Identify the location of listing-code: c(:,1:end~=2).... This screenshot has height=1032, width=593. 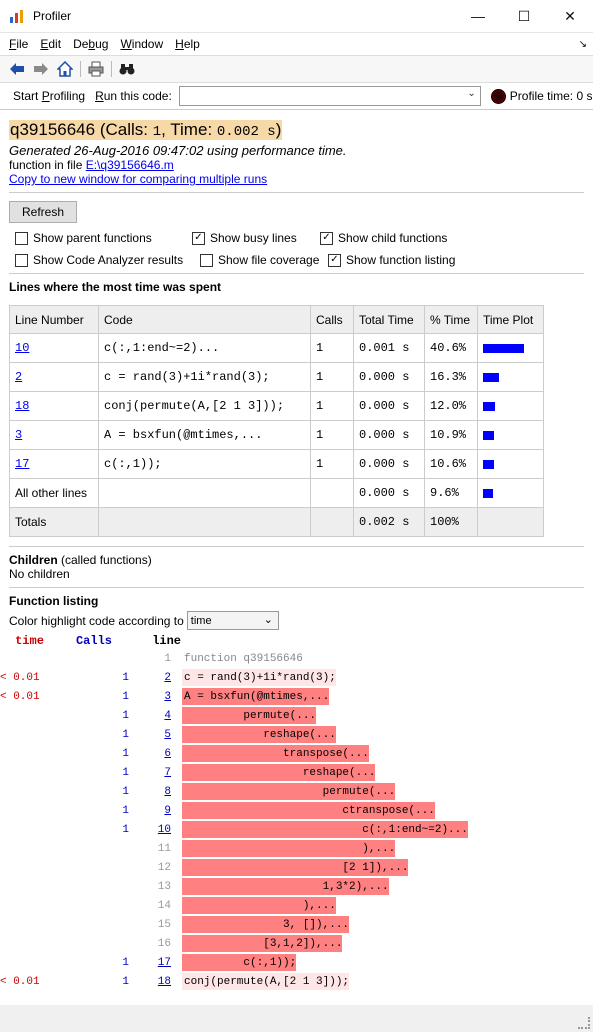
(325, 829).